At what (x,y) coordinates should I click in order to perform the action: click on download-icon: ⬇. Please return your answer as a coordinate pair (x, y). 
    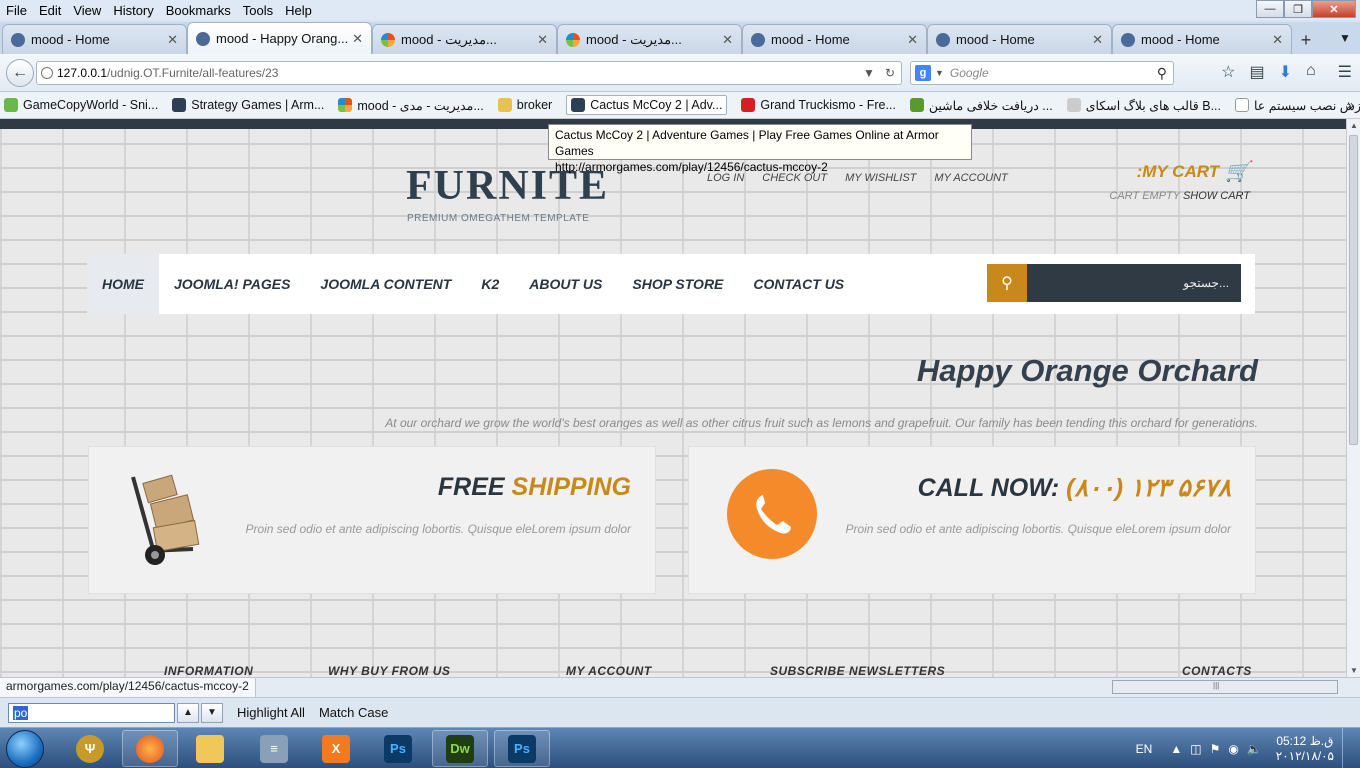
    Looking at the image, I should click on (1285, 72).